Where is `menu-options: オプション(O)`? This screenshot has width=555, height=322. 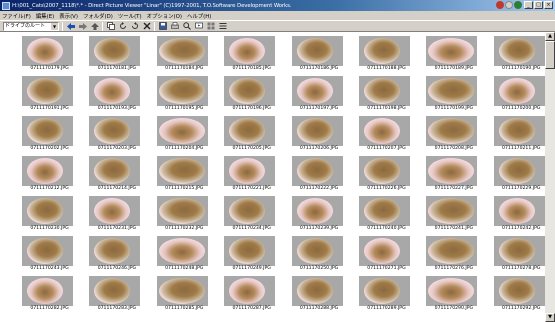 menu-options: オプション(O) is located at coordinates (164, 16).